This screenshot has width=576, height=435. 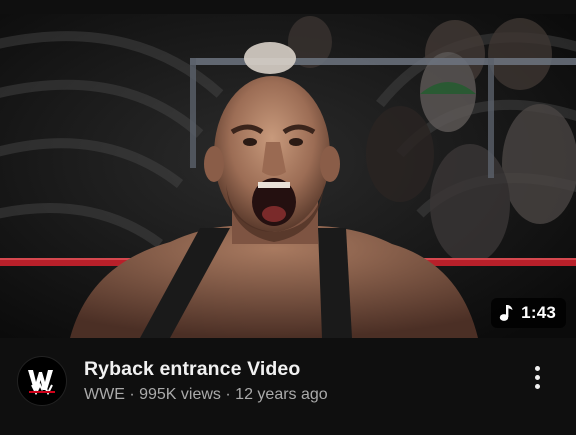 I want to click on video-title: Ryback entrance Video, so click(x=192, y=369).